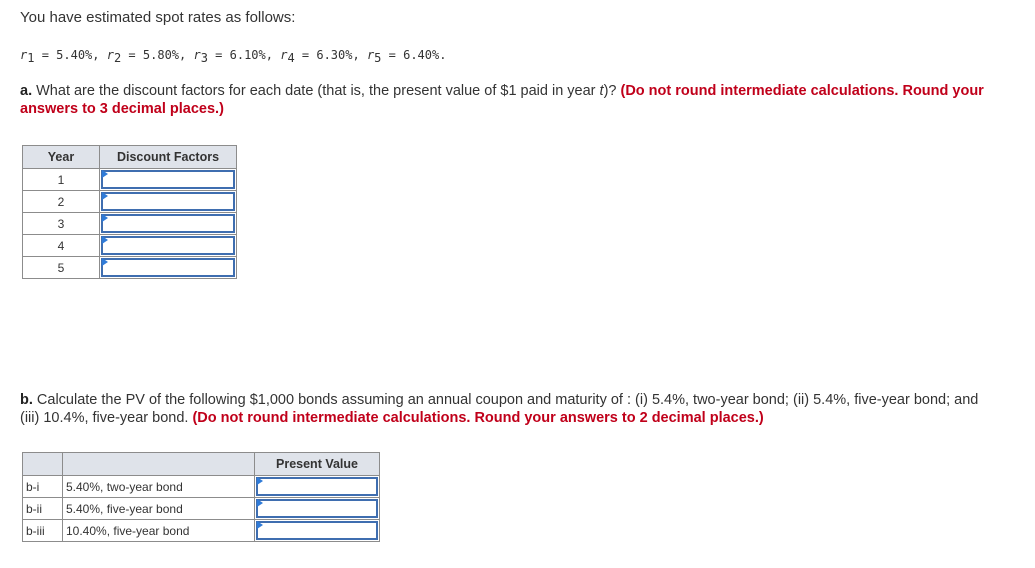  What do you see at coordinates (158, 508) in the screenshot?
I see `bond-description: 5.40%, five-year bond` at bounding box center [158, 508].